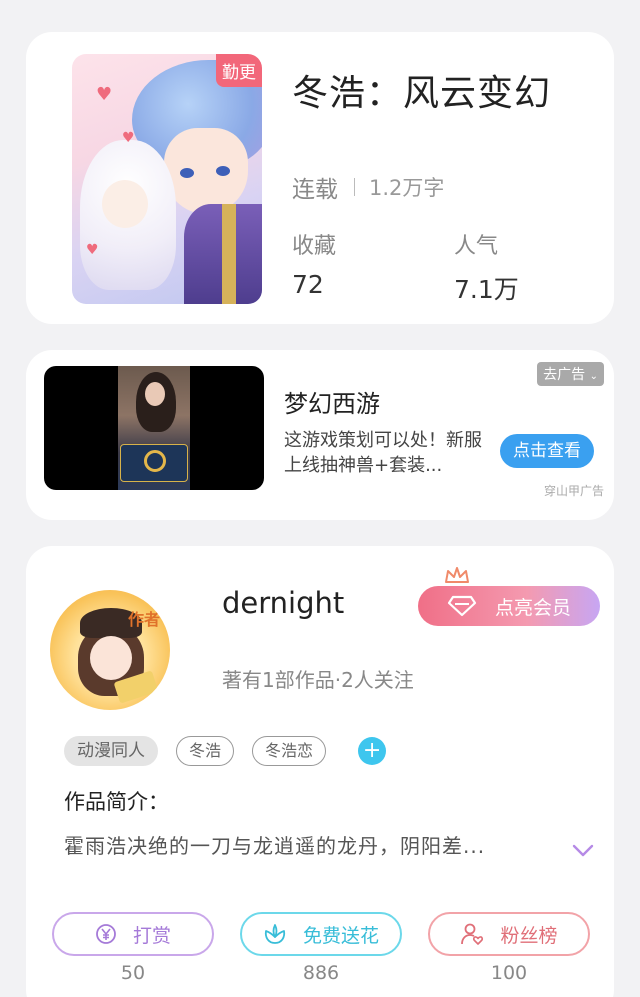 The width and height of the screenshot is (640, 997). What do you see at coordinates (340, 935) in the screenshot?
I see `send-flower-label: 免费送花` at bounding box center [340, 935].